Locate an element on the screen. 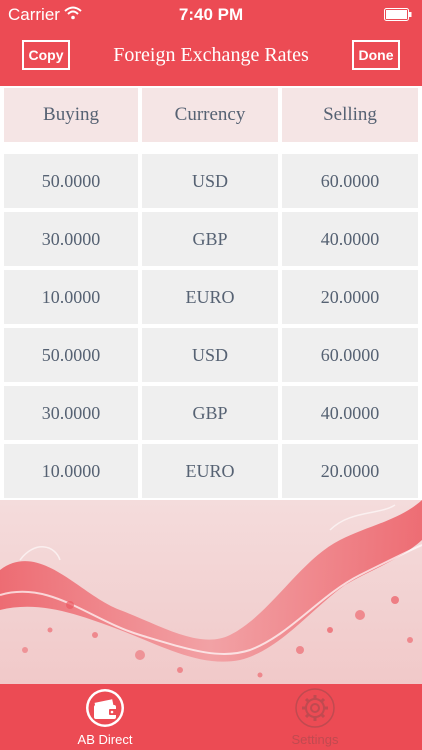  tab-settings: Settings is located at coordinates (315, 717).